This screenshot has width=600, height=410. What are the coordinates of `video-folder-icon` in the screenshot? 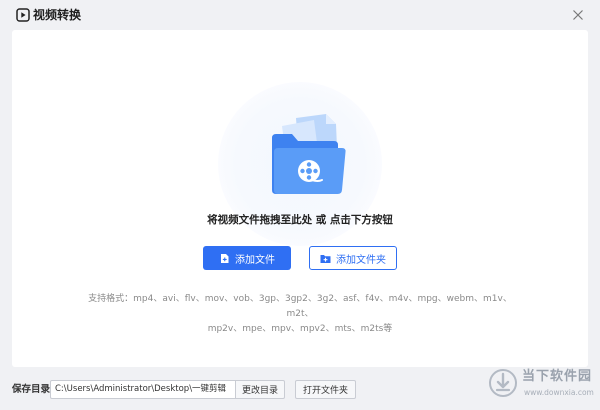 It's located at (309, 154).